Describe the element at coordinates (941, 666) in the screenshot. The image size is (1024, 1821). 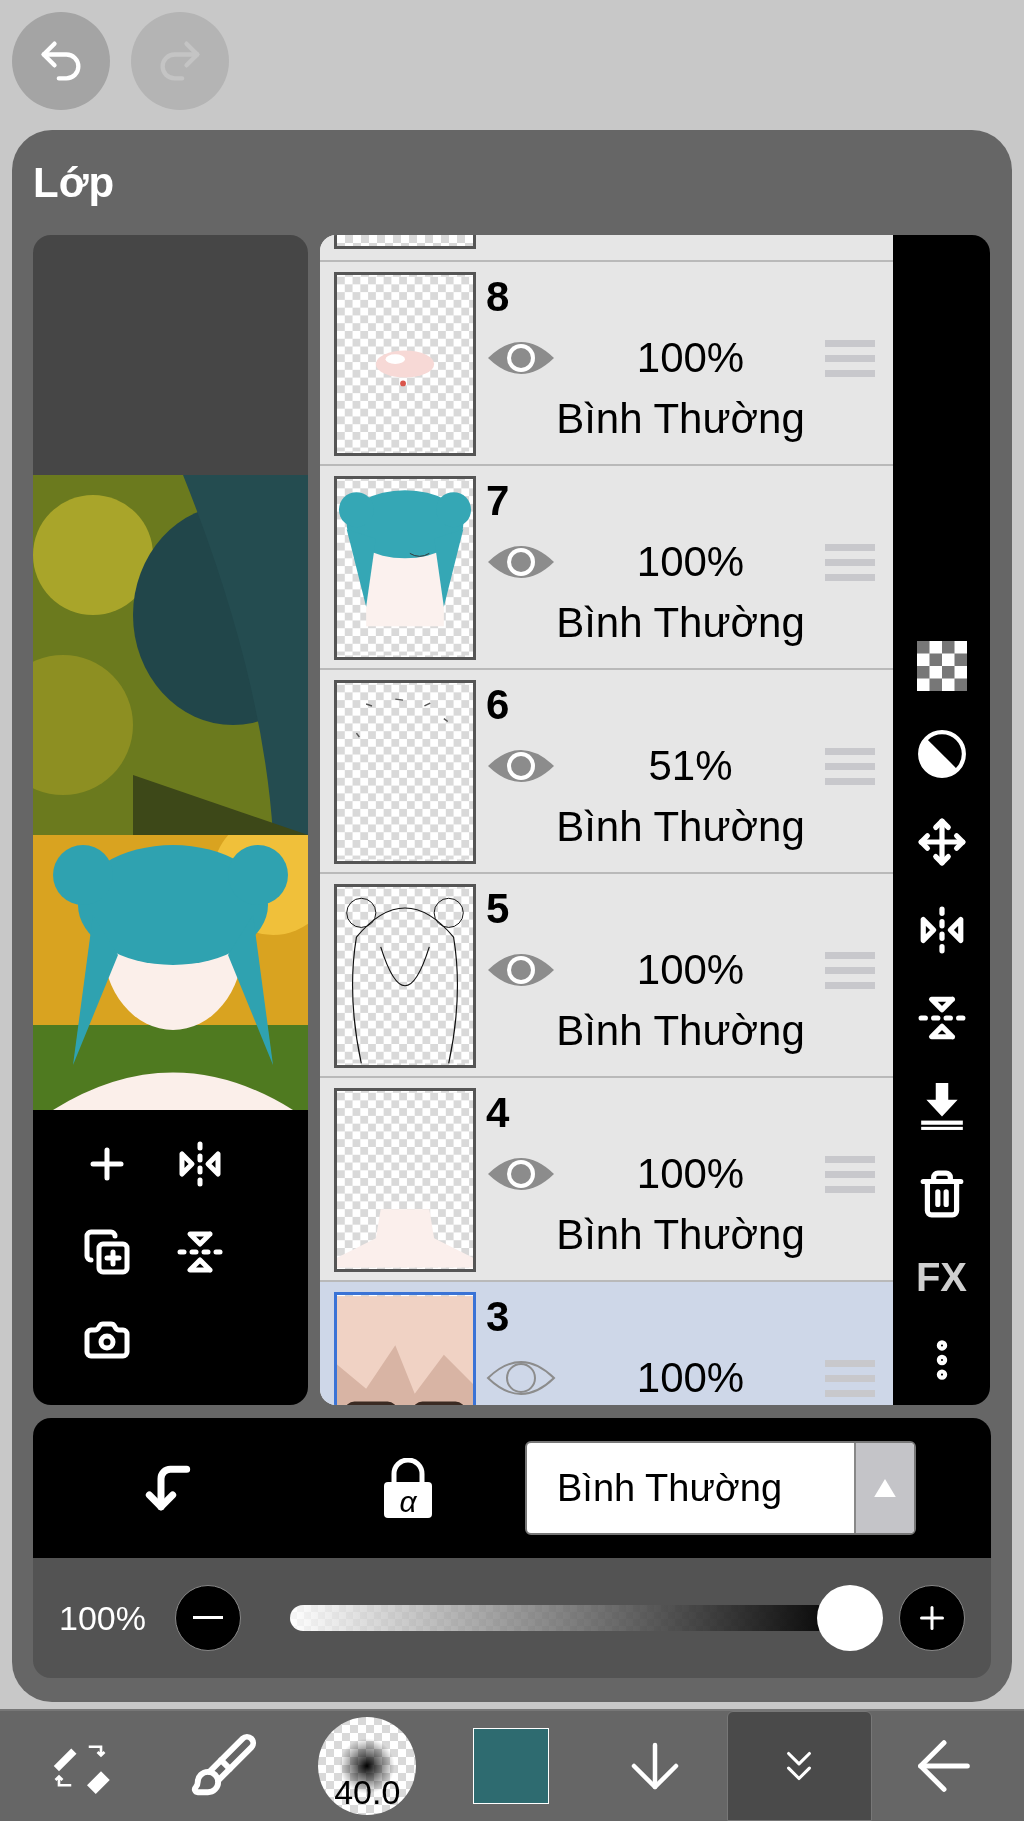
I see `checkerboard-icon` at that location.